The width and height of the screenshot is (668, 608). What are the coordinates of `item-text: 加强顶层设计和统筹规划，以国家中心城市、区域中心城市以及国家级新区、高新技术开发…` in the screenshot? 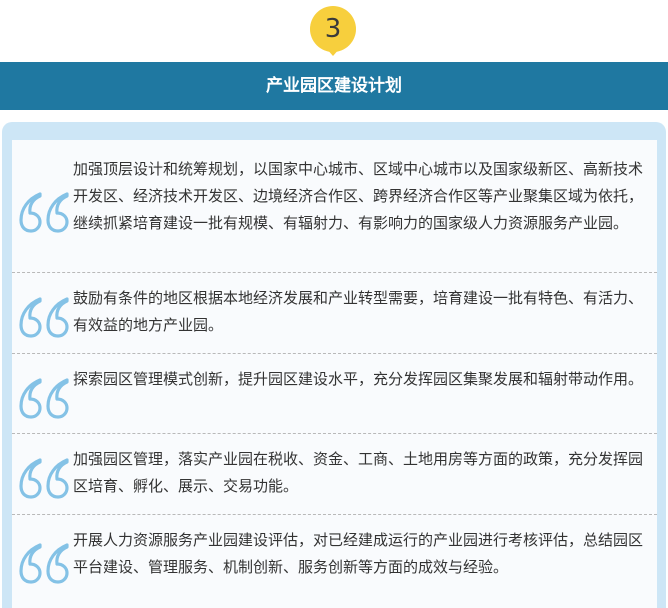 It's located at (358, 196).